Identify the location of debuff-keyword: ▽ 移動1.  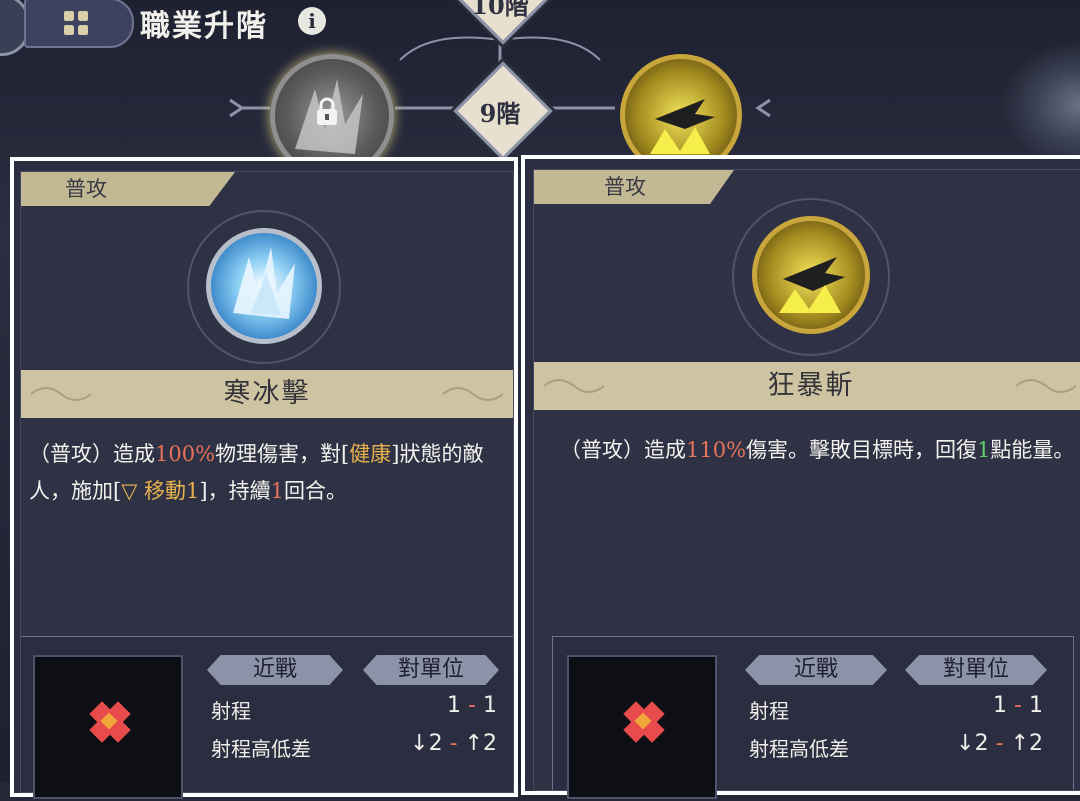
(160, 491).